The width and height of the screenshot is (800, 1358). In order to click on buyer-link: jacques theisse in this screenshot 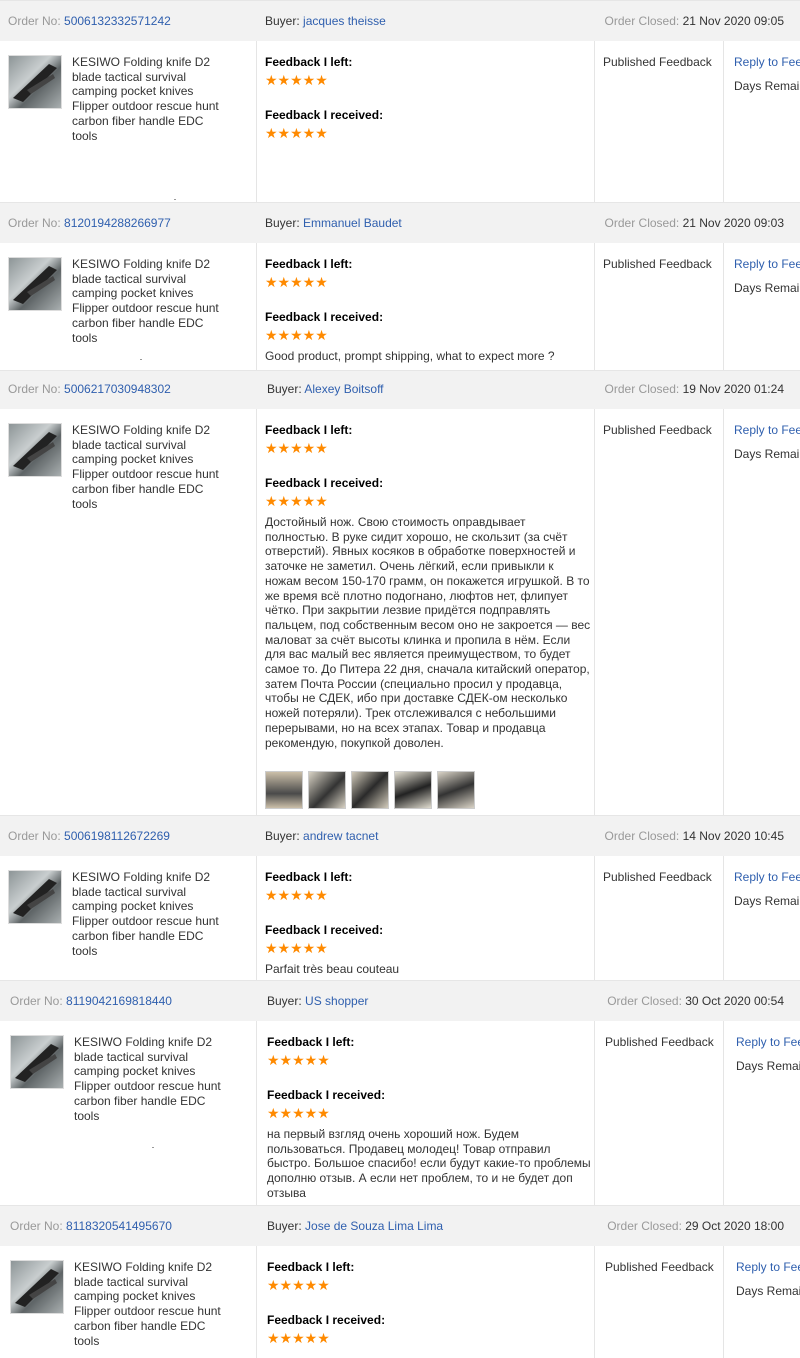, I will do `click(344, 21)`.